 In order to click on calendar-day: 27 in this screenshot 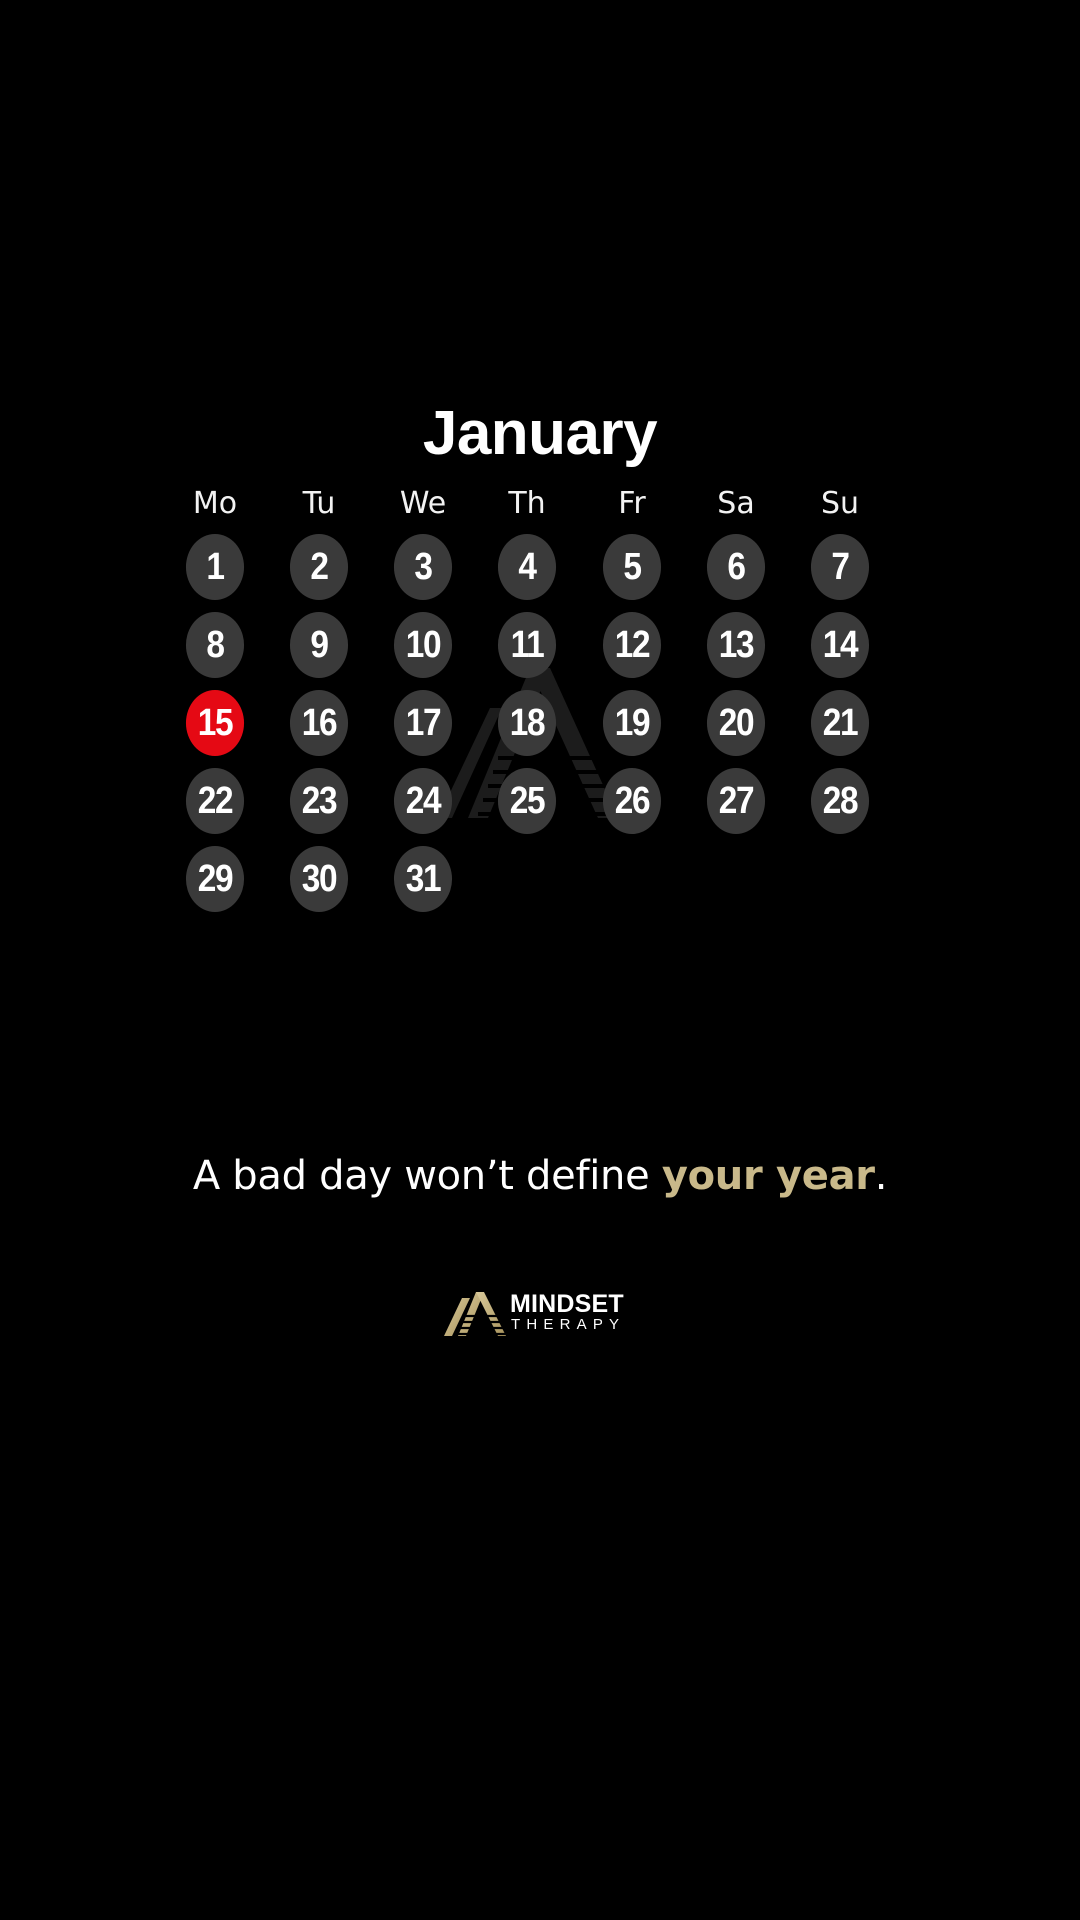, I will do `click(736, 801)`.